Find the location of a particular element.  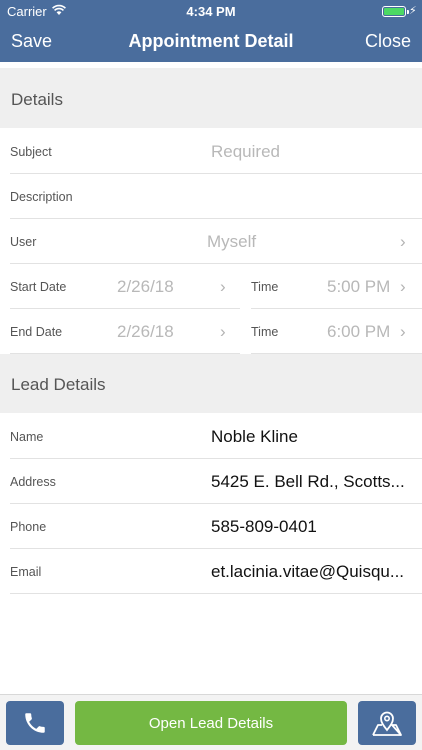

map-pin-icon is located at coordinates (387, 723).